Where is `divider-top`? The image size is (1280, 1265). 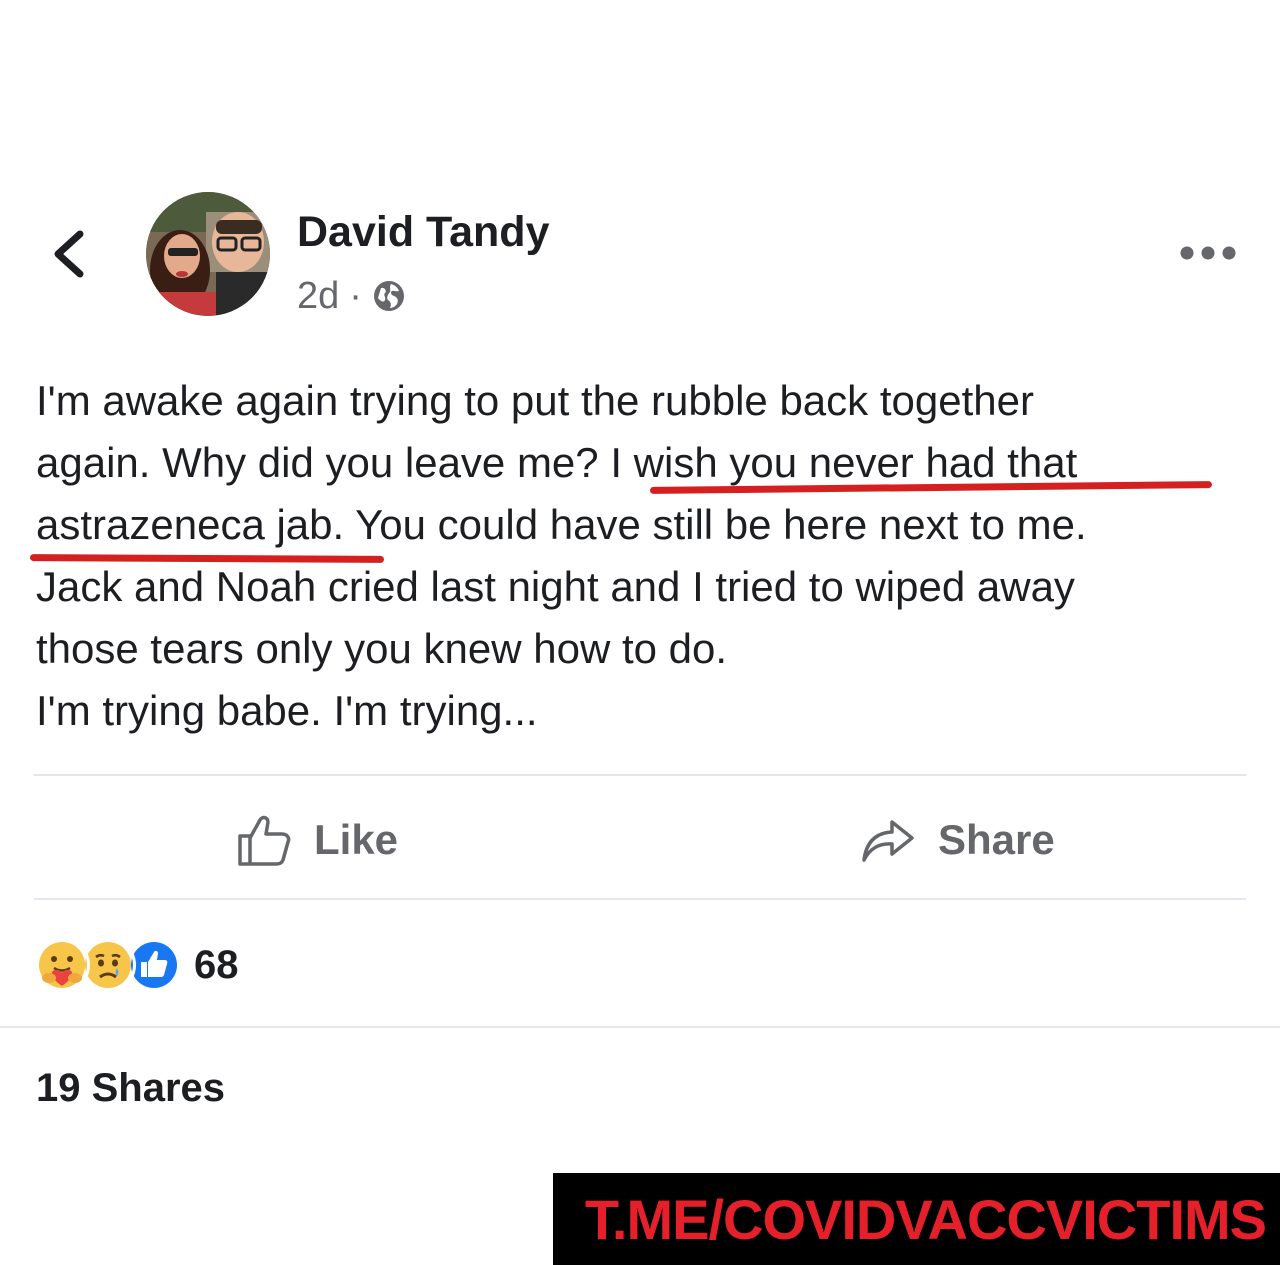
divider-top is located at coordinates (640, 775).